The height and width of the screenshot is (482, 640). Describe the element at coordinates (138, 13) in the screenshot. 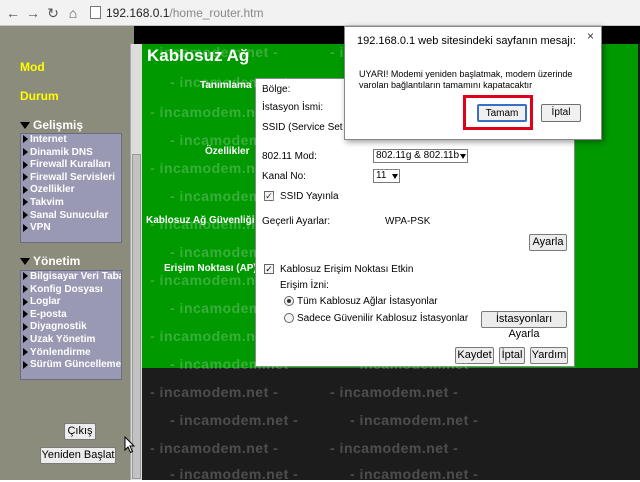

I see `address-host: 192.168.0.1` at that location.